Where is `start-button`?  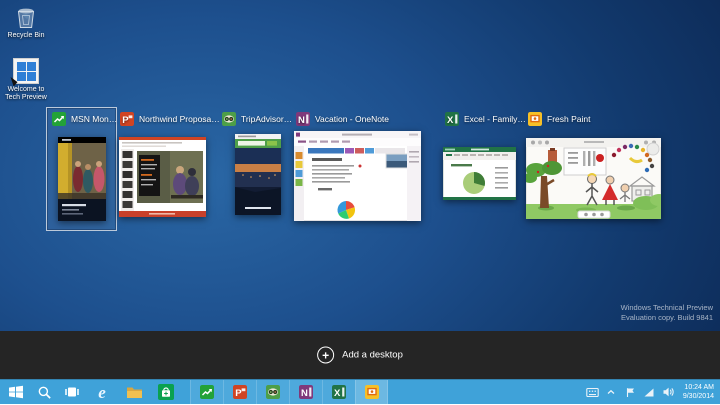 start-button is located at coordinates (16, 392).